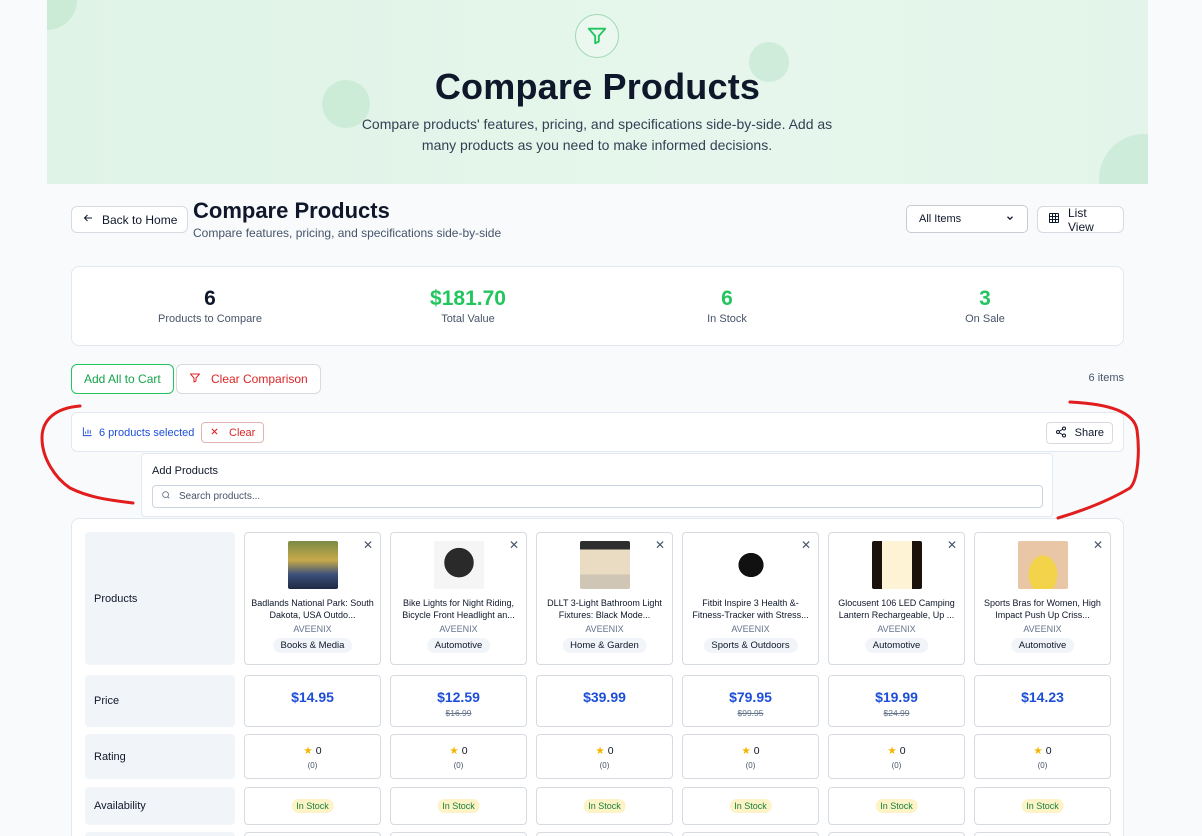  Describe the element at coordinates (727, 306) in the screenshot. I see `stat-in-stock: 6 In Stock` at that location.